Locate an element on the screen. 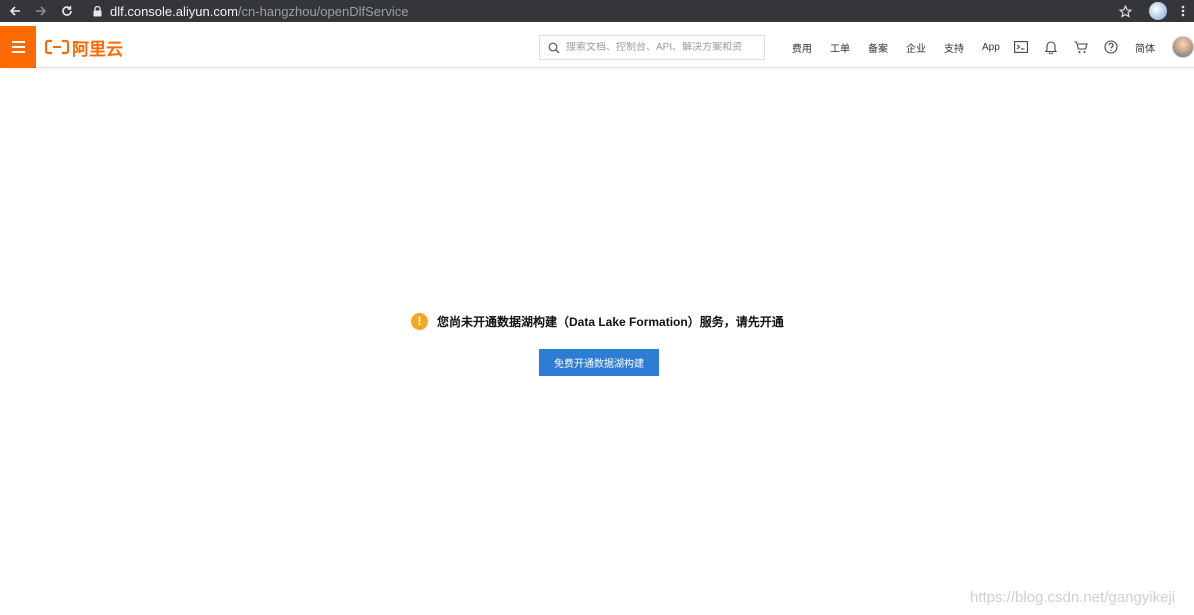  back-arrow-icon is located at coordinates (15, 11).